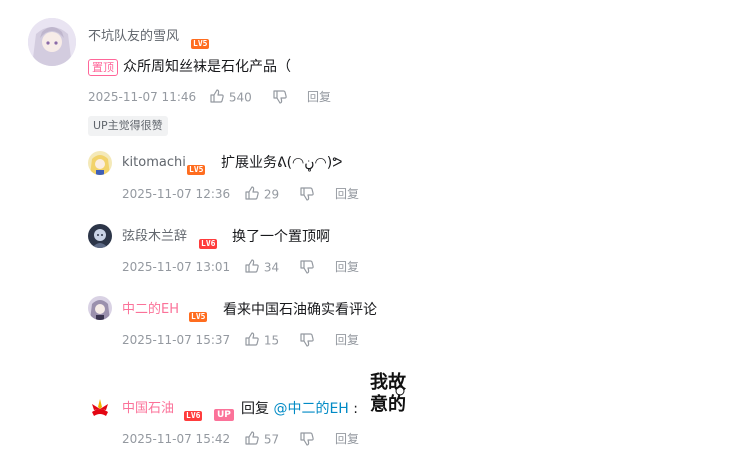 Image resolution: width=743 pixels, height=452 pixels. Describe the element at coordinates (148, 409) in the screenshot. I see `username: 中国石油` at that location.